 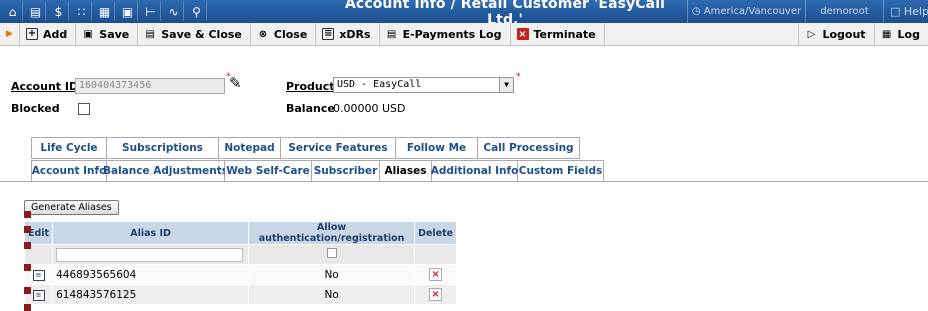 I want to click on help-label: Help, so click(x=915, y=11).